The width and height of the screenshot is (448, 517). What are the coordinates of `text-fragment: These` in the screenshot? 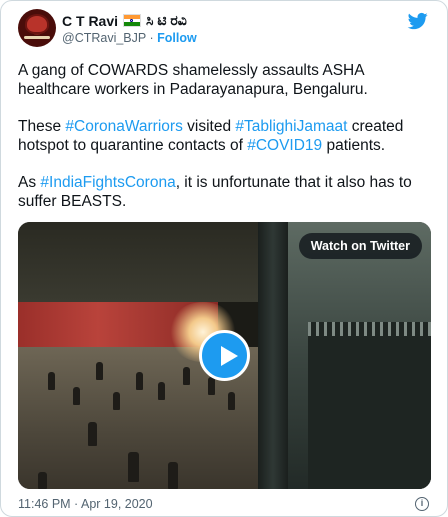 It's located at (42, 126).